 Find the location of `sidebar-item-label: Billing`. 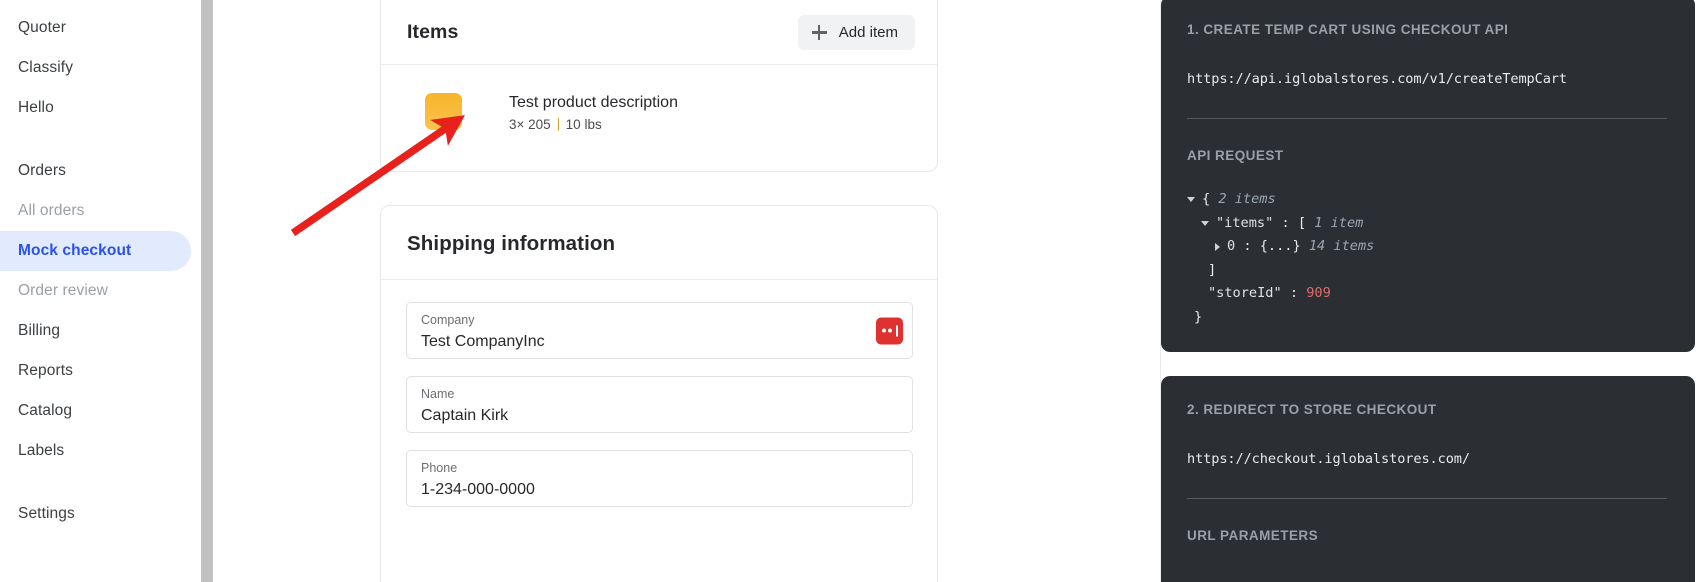

sidebar-item-label: Billing is located at coordinates (39, 330).